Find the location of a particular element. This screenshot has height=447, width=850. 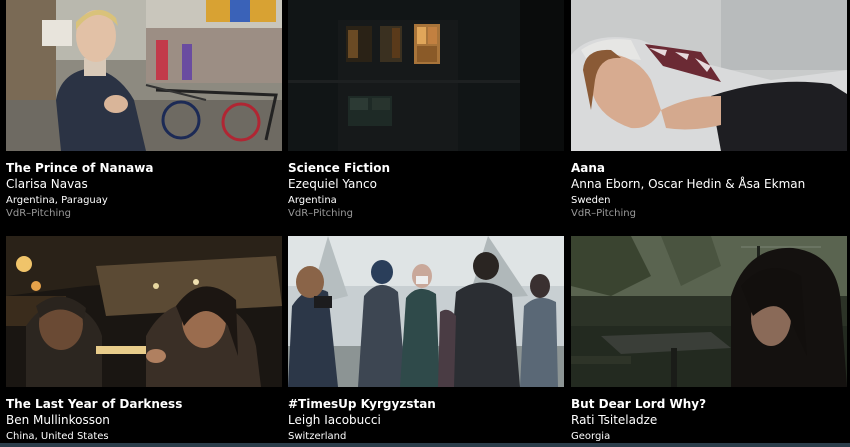

building-windows-at-night-image is located at coordinates (426, 75).